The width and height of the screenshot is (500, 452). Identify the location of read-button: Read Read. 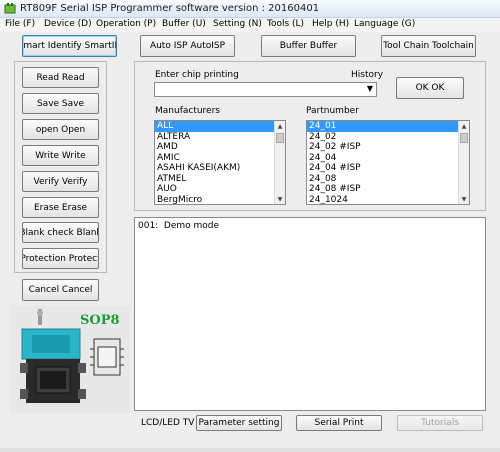
(60, 77).